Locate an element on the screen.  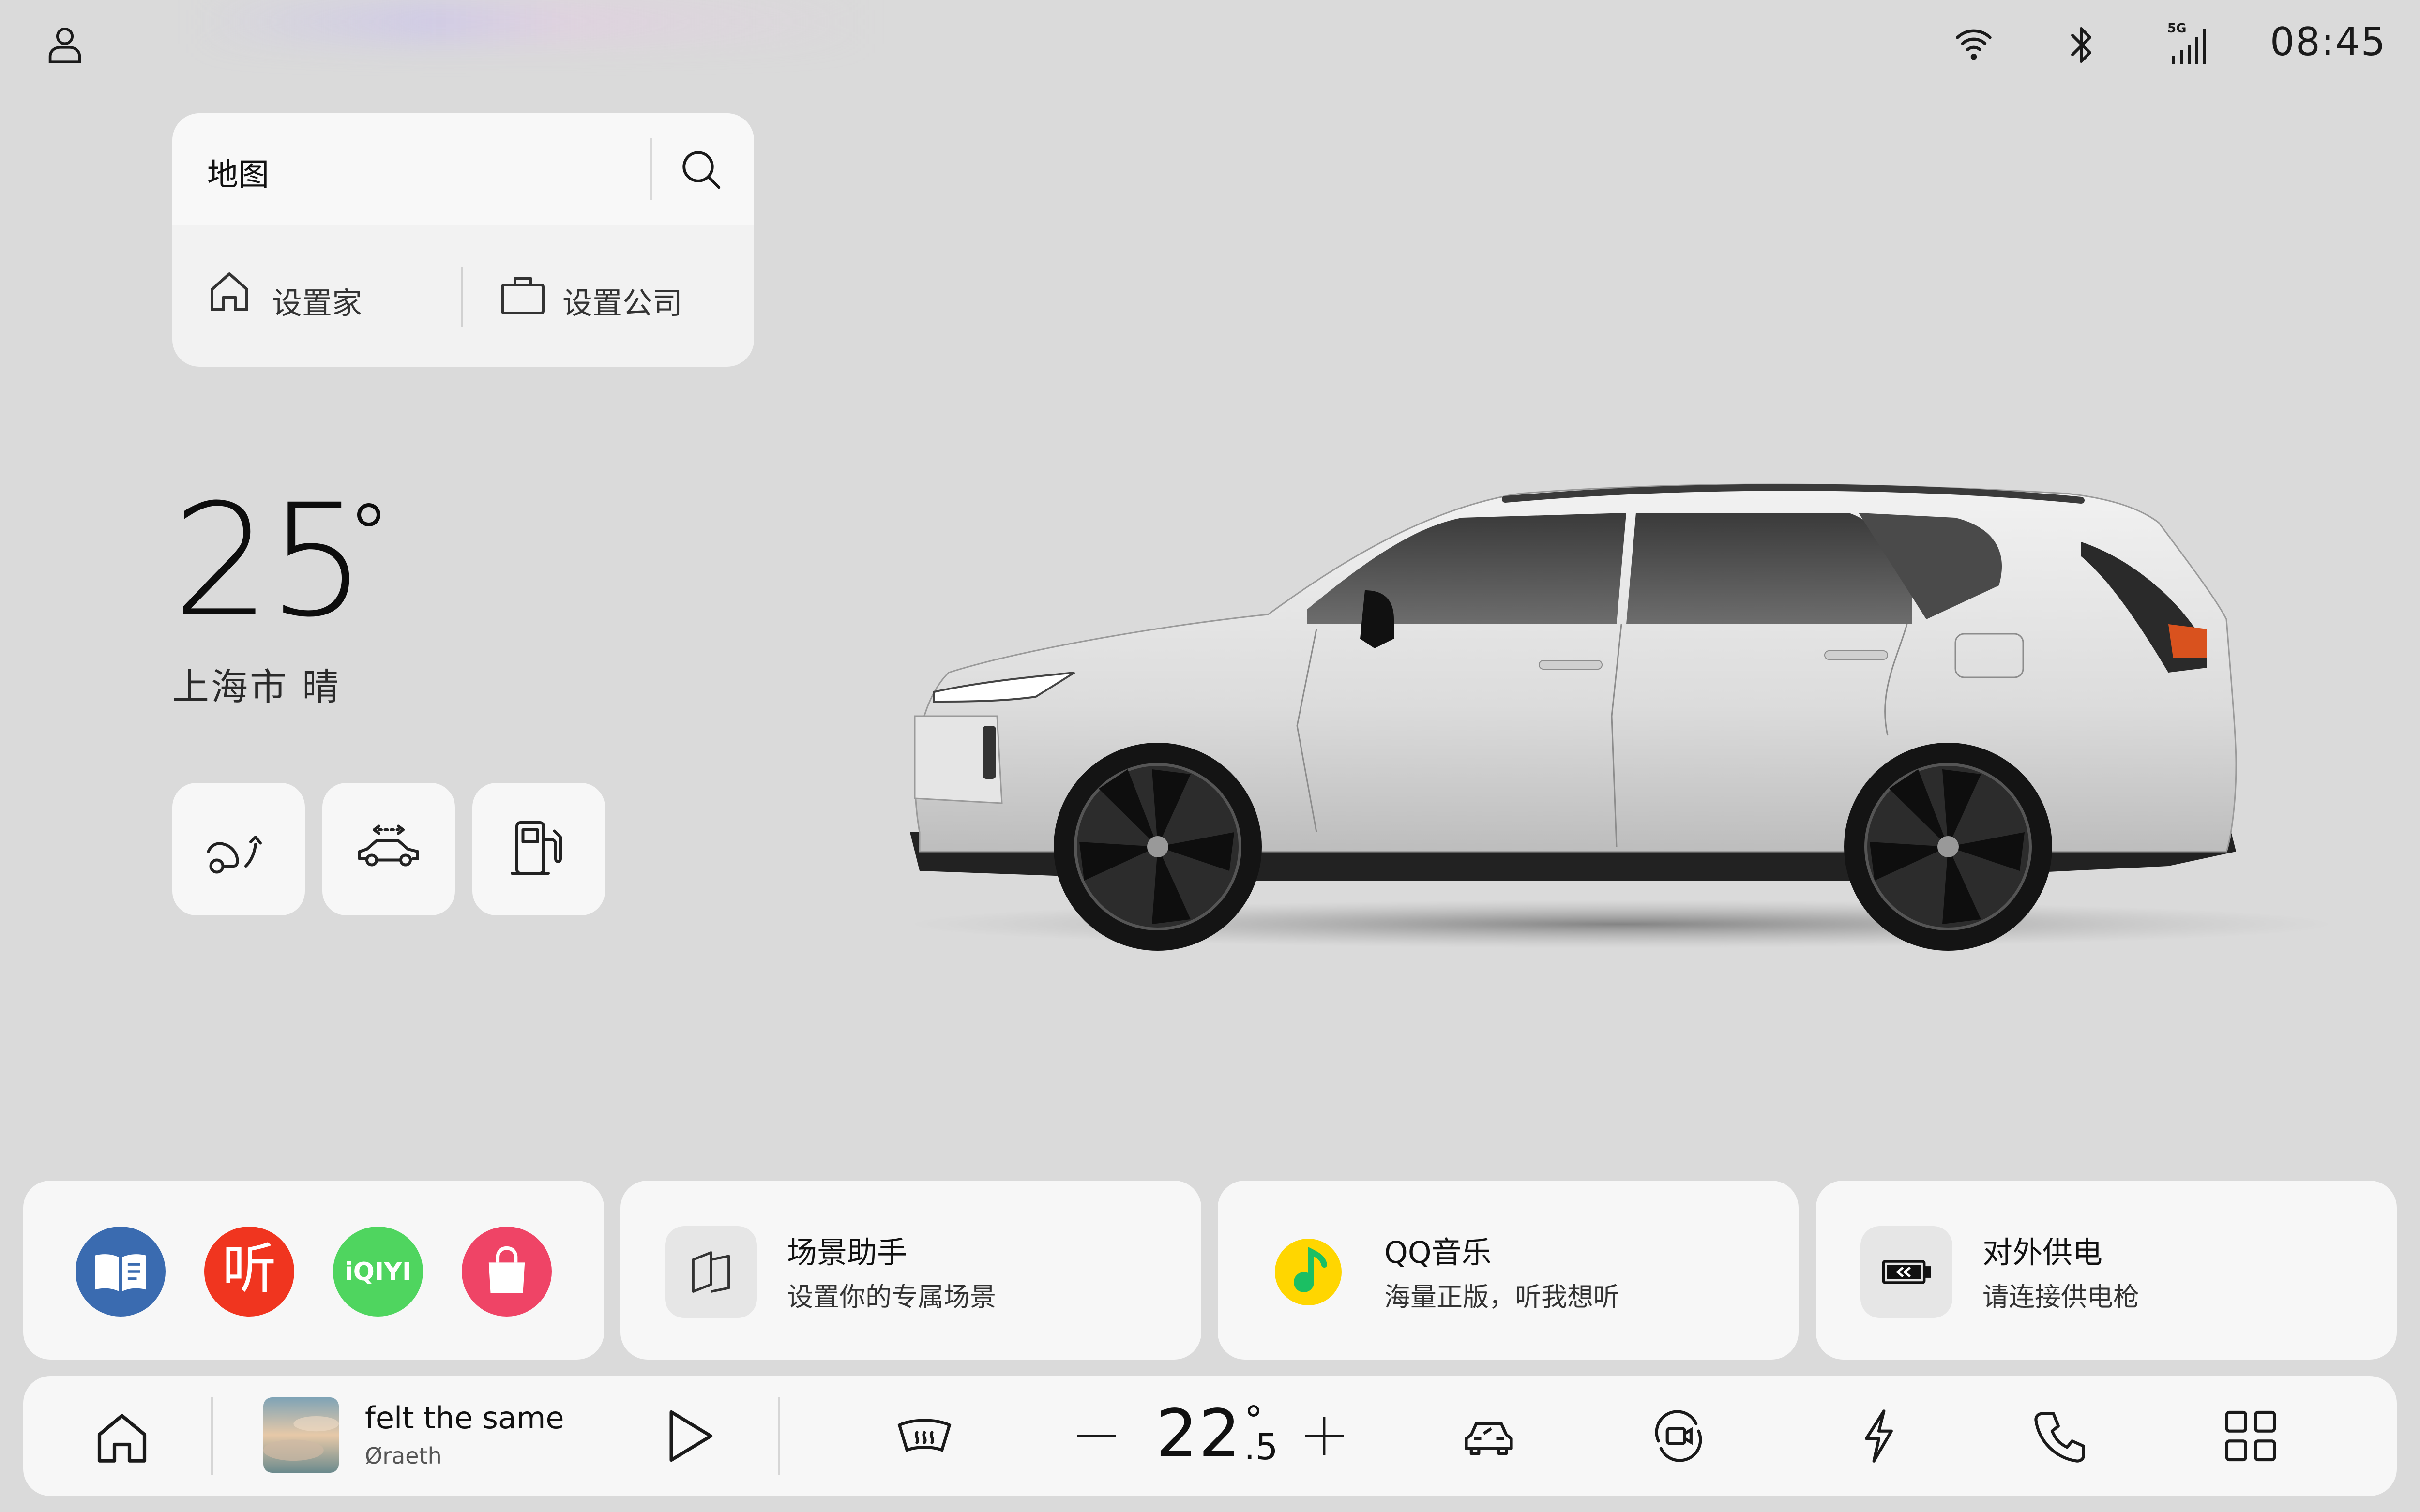
app-grid-icon is located at coordinates (2251, 1436).